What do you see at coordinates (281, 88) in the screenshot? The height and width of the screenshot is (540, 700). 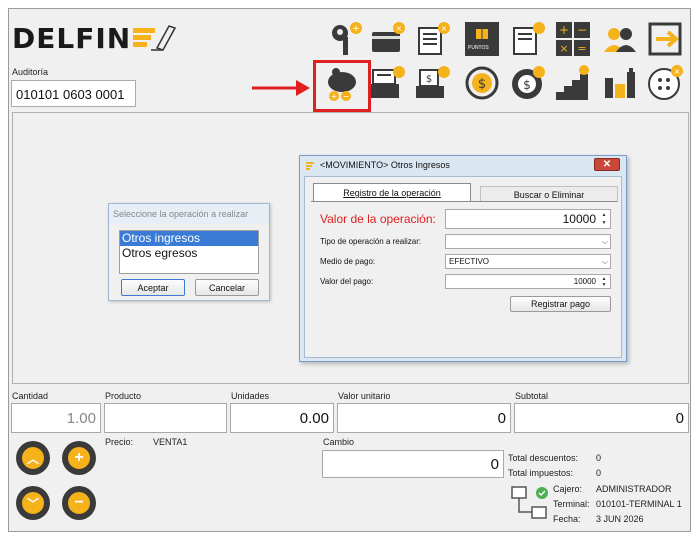 I see `pointer-arrow-icon` at bounding box center [281, 88].